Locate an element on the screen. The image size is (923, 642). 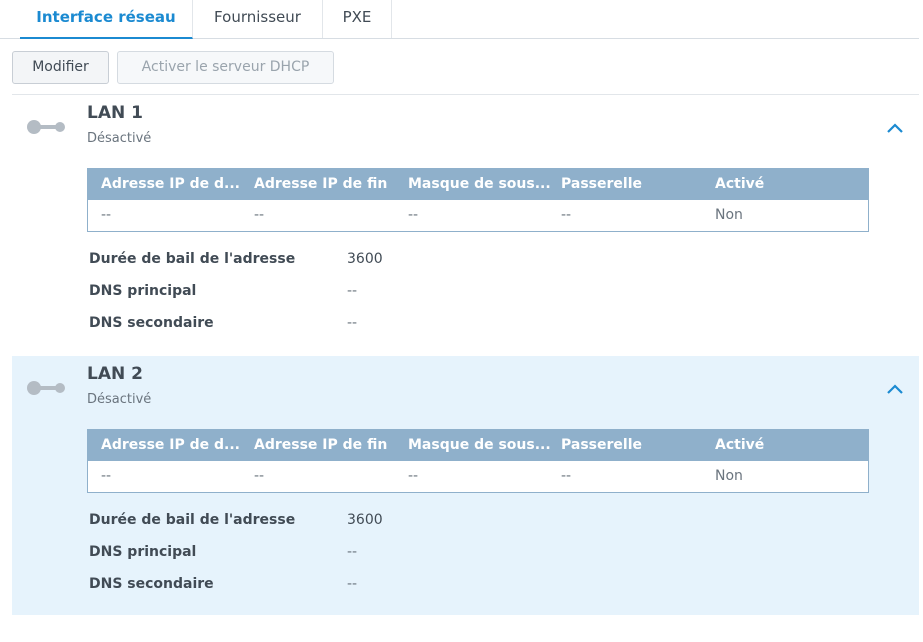
modify-button: Modifier is located at coordinates (60, 67).